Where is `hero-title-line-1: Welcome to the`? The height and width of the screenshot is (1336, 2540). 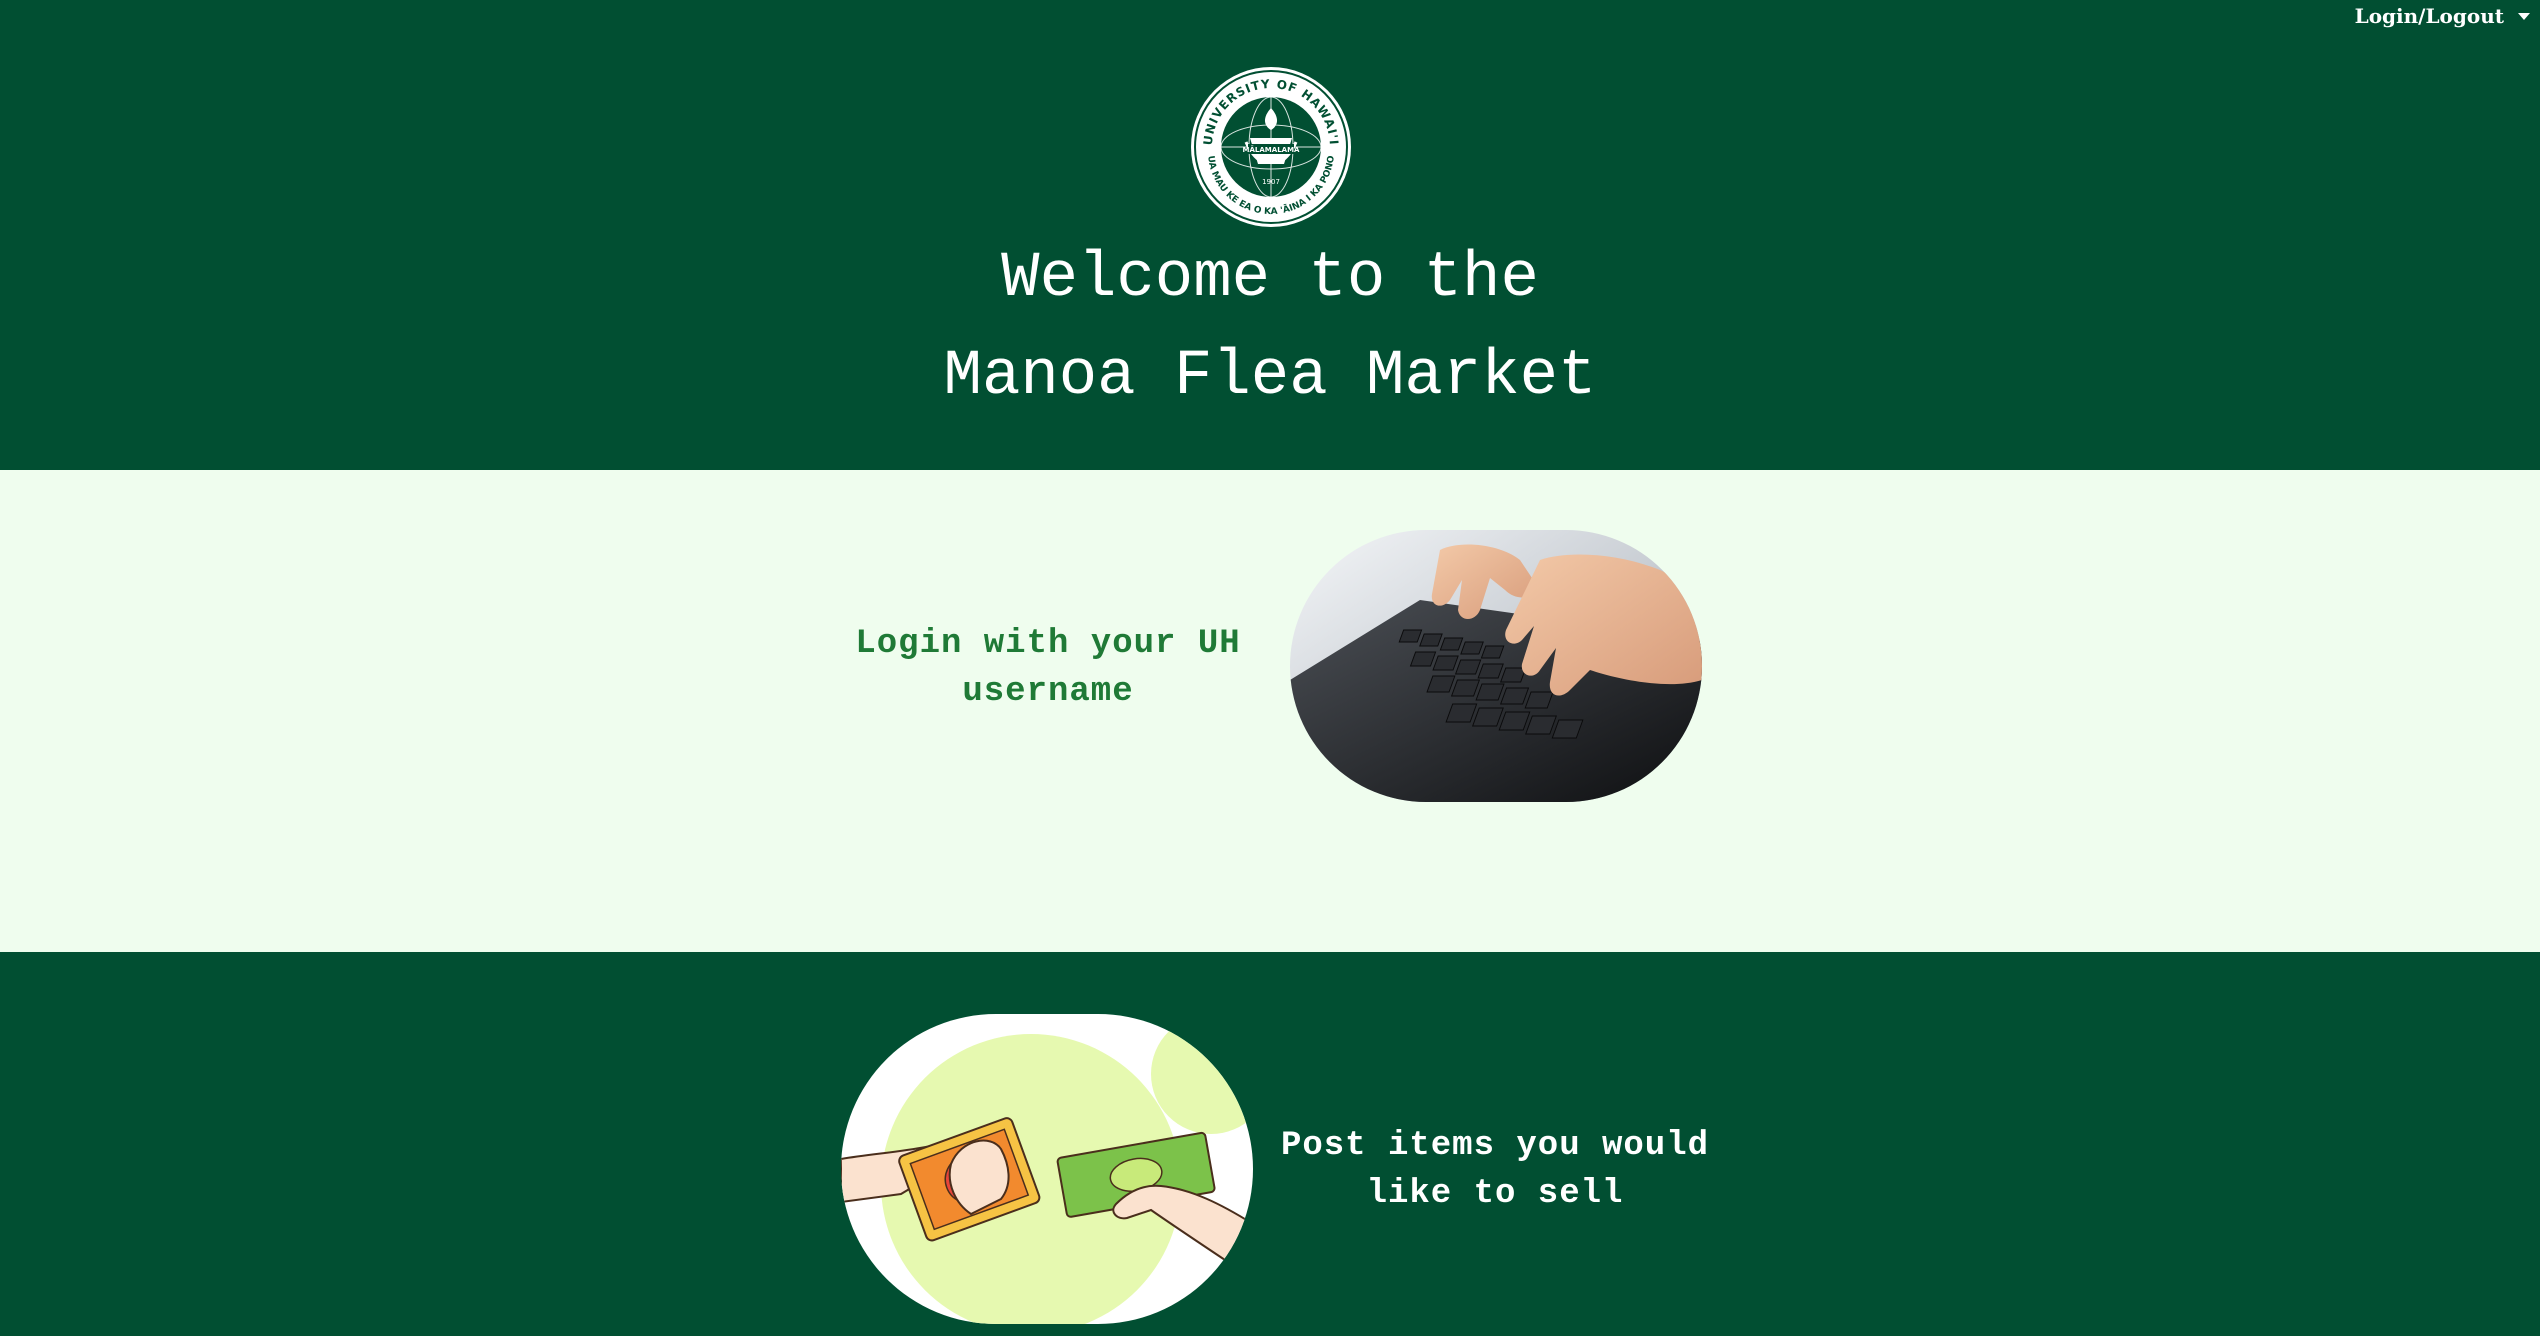 hero-title-line-1: Welcome to the is located at coordinates (1270, 279).